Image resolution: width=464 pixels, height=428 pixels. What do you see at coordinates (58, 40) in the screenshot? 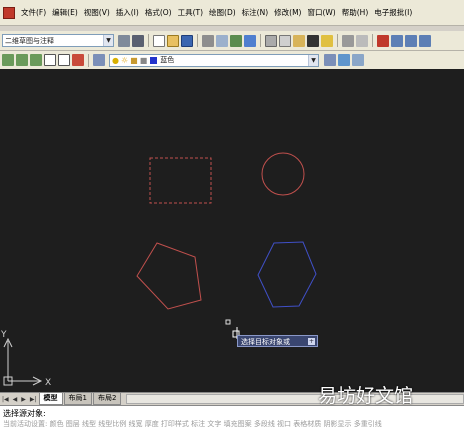
I see `workspace-combo: 二维草图与注释 ▼` at bounding box center [58, 40].